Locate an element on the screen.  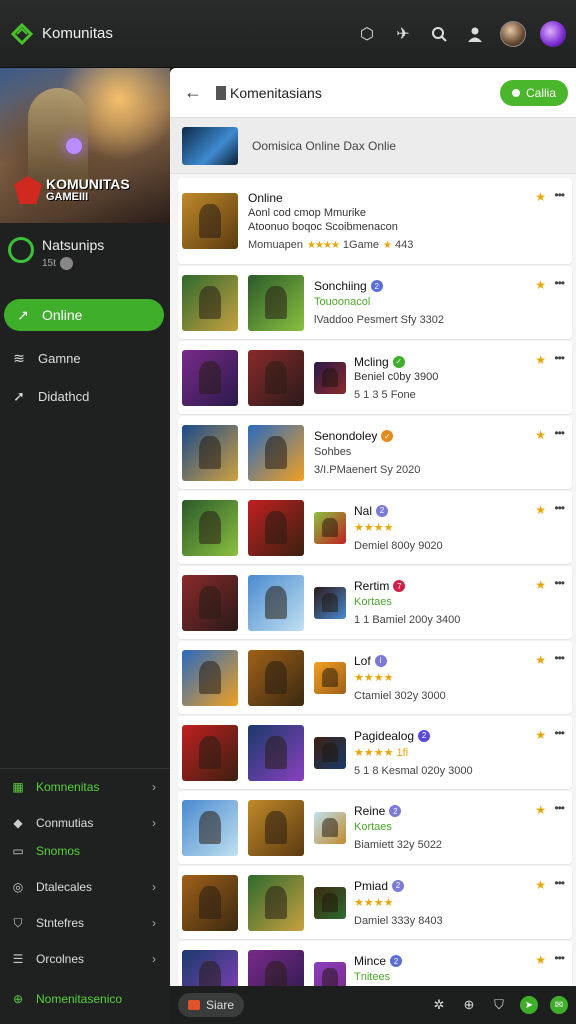
sidebar-item-label: Snomos is located at coordinates (58, 851).